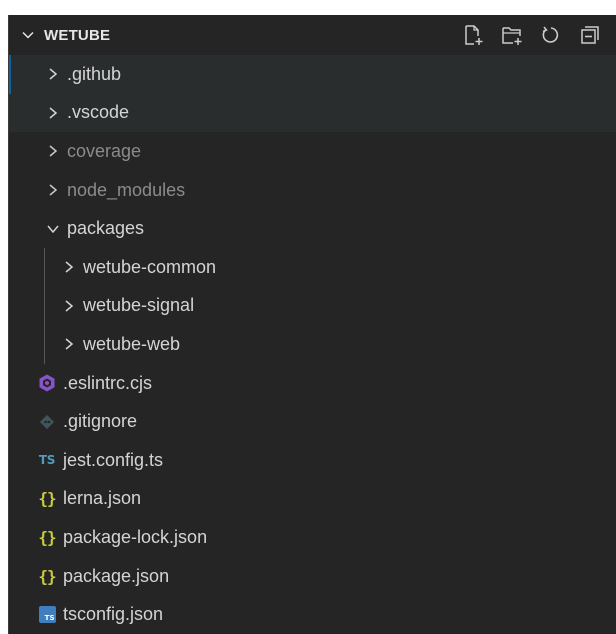  Describe the element at coordinates (312, 228) in the screenshot. I see `tree-row-folder-packages: packages` at that location.